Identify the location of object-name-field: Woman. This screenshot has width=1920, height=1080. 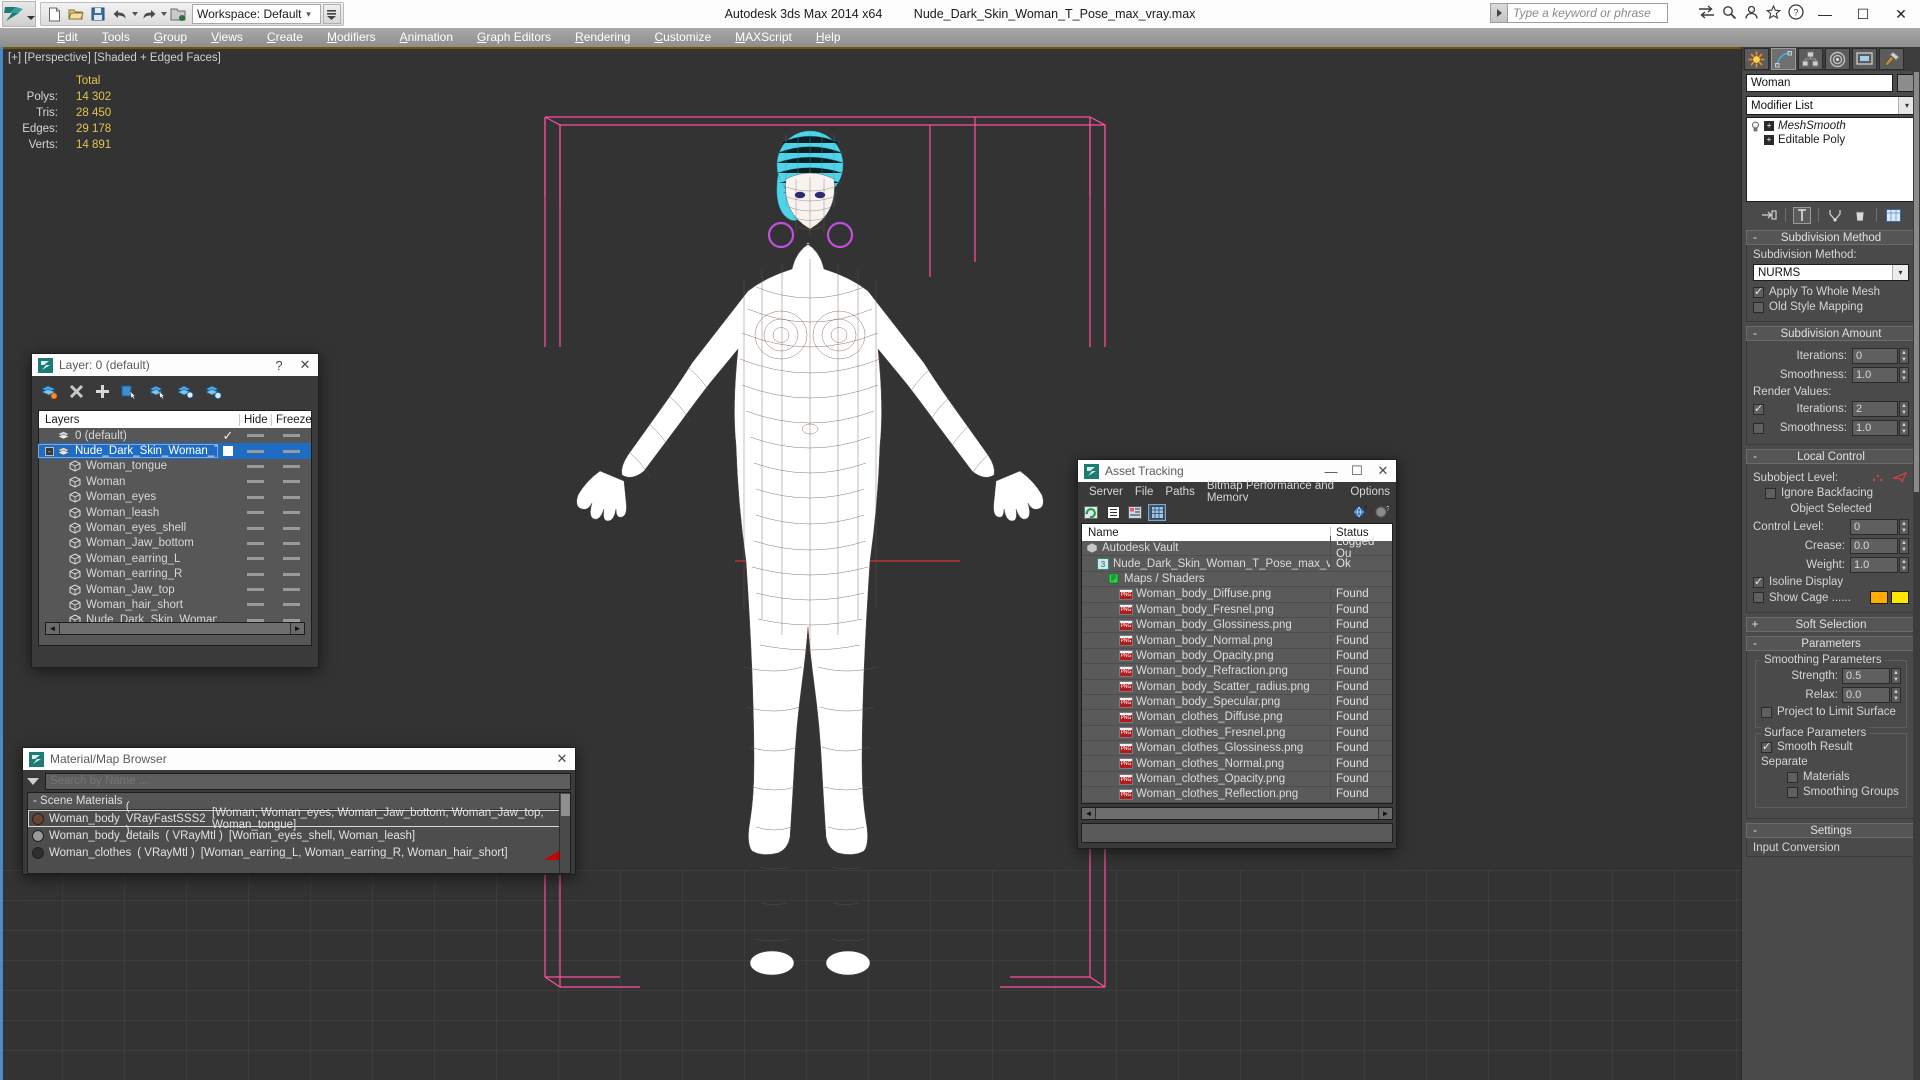
(1819, 83).